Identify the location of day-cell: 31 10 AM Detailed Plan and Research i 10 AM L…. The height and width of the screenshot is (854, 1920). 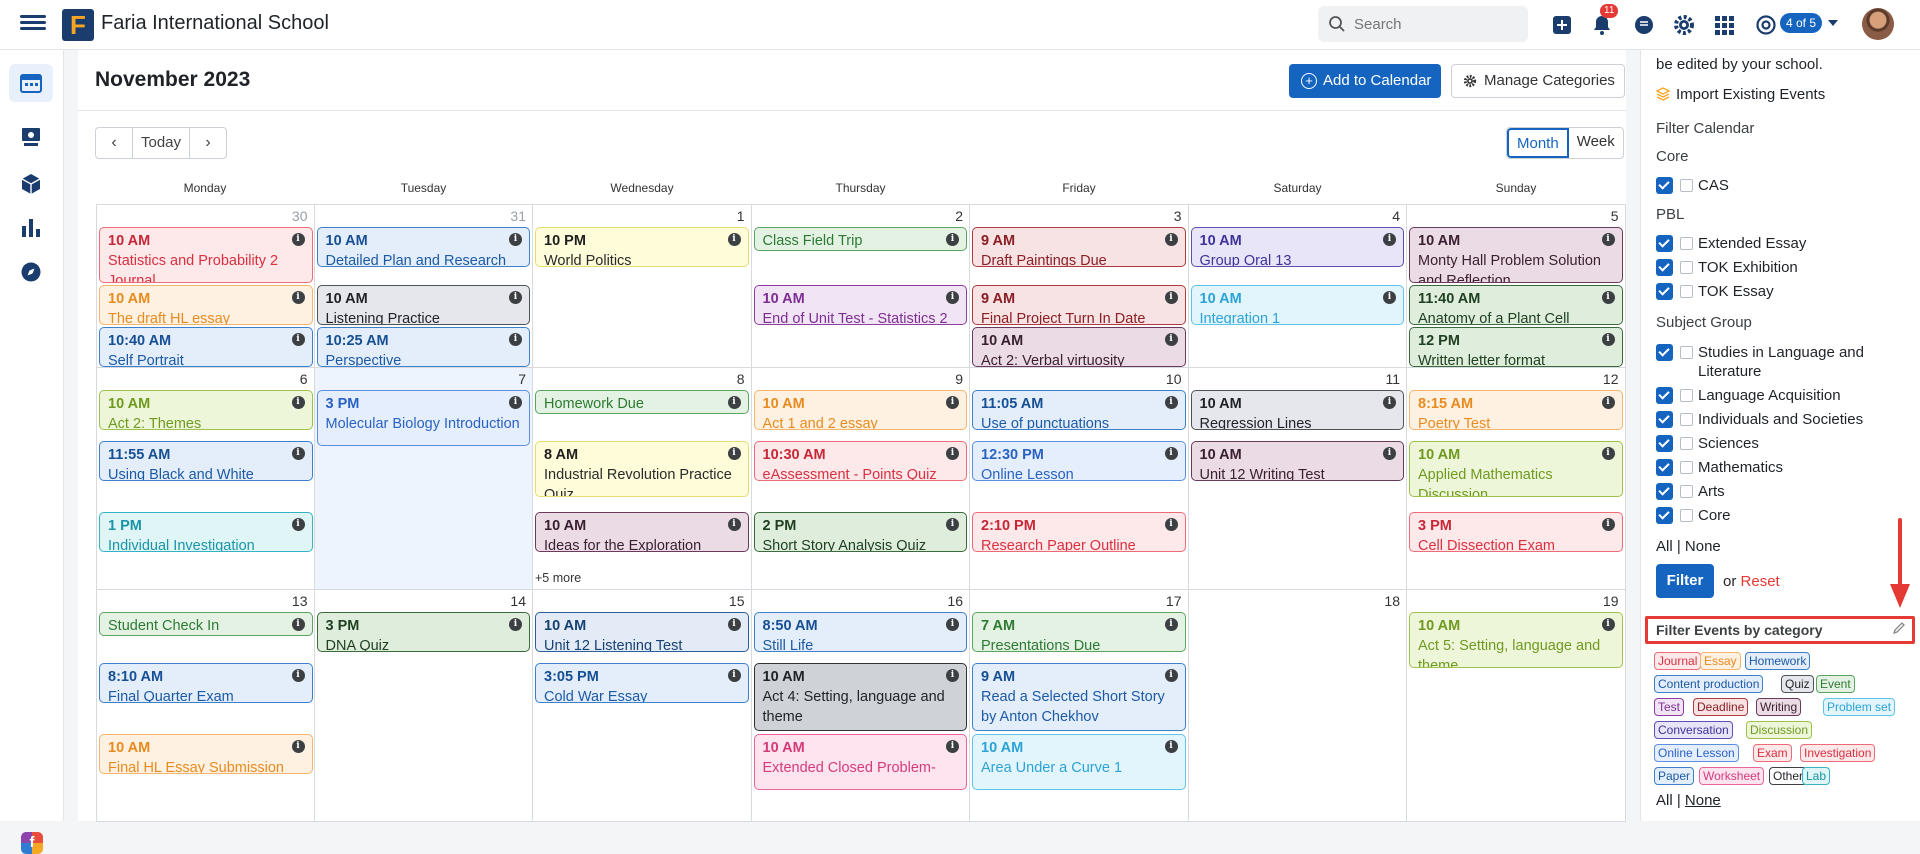
(423, 286).